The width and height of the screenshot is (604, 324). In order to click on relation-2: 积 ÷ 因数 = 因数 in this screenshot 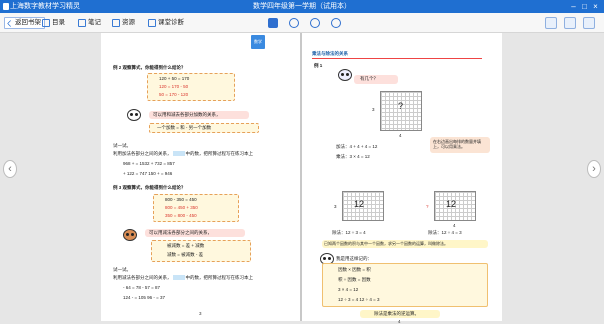, I will do `click(354, 279)`.